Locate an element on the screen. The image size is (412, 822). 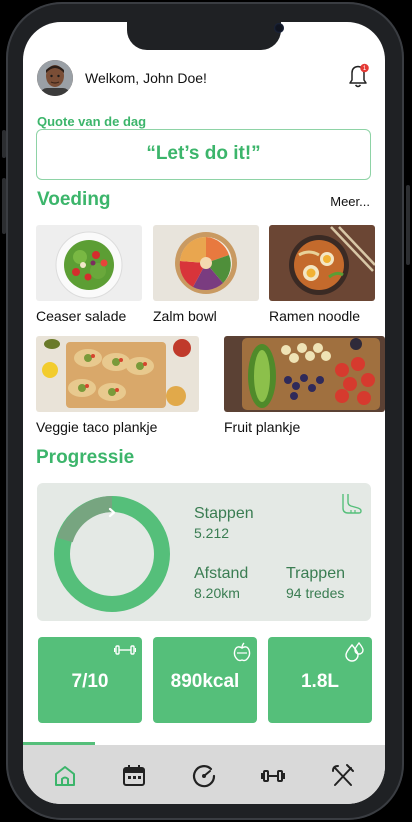
bottom-nav is located at coordinates (204, 773).